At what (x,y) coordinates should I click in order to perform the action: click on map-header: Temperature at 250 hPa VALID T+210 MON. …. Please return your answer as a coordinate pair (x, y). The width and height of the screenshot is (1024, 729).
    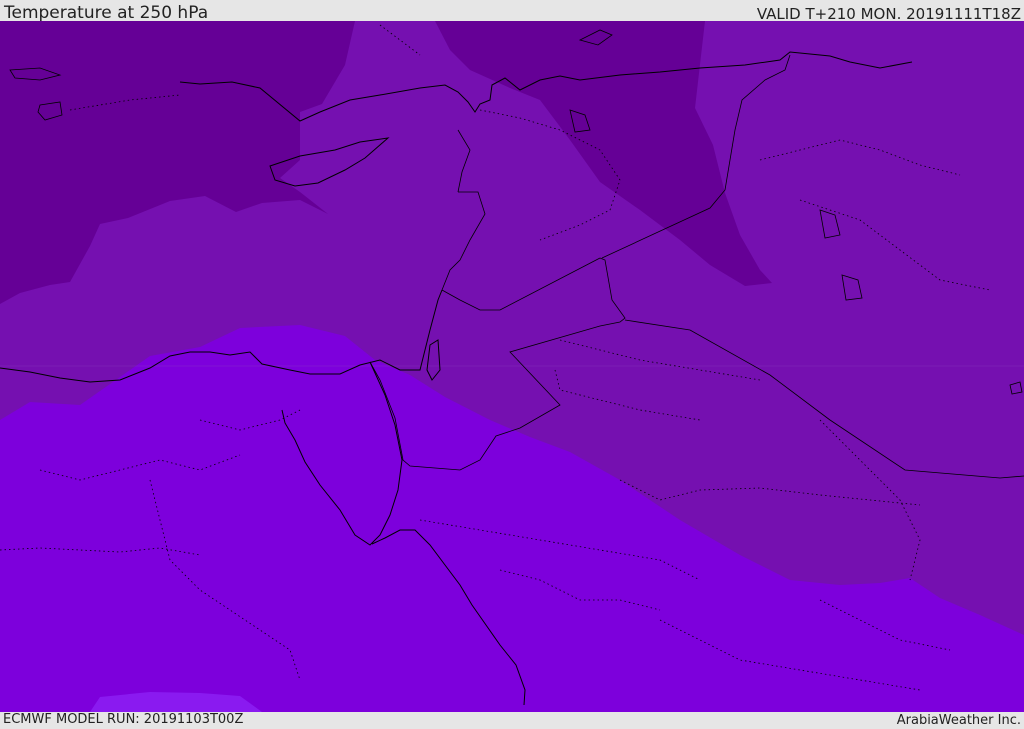
    Looking at the image, I should click on (512, 11).